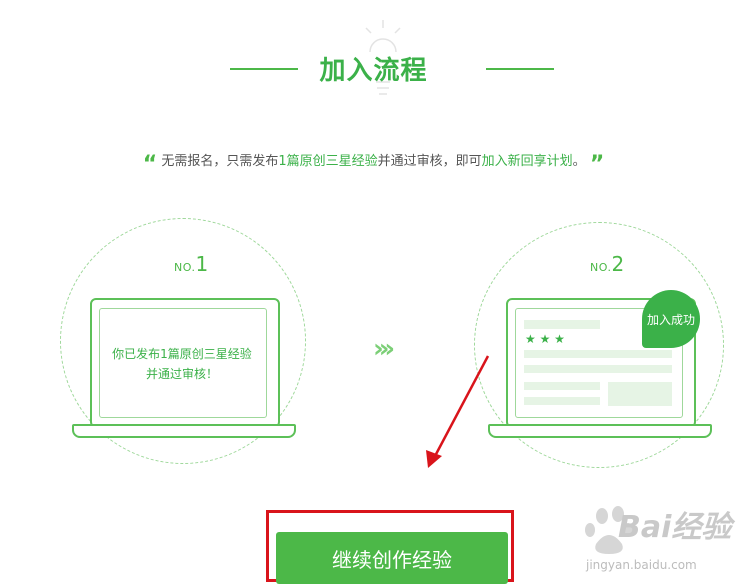 The image size is (747, 585). I want to click on page-title: 加入流程, so click(373, 71).